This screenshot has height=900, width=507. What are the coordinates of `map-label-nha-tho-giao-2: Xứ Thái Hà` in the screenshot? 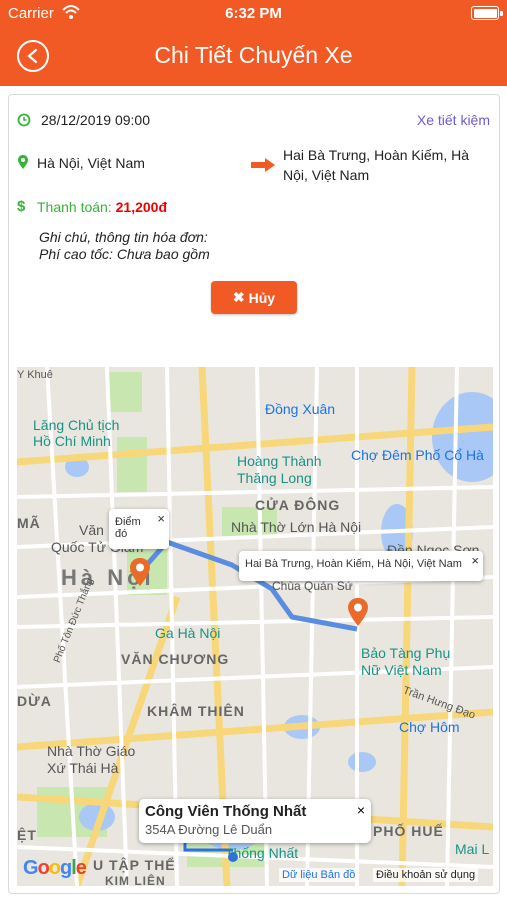 It's located at (83, 768).